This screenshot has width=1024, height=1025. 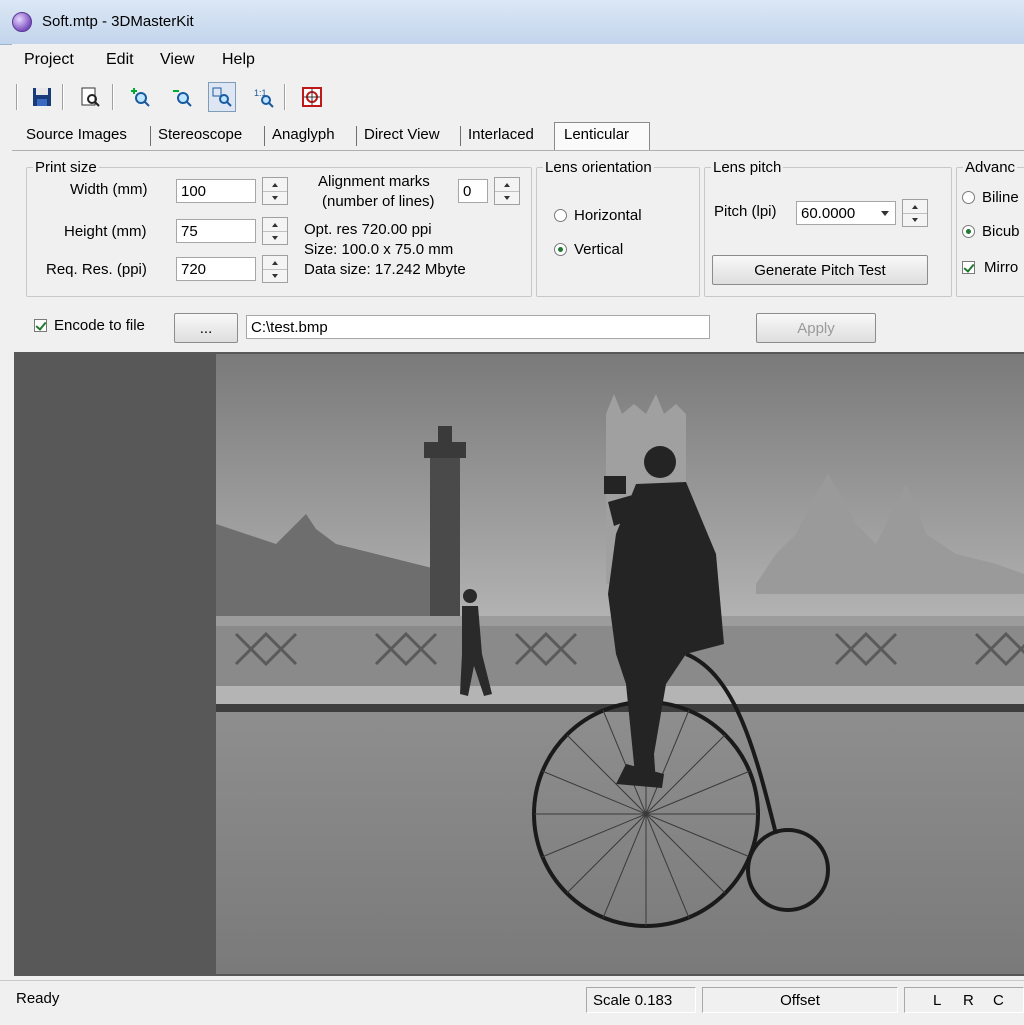 I want to click on alignment-label-line1: Alignment marks, so click(x=374, y=181).